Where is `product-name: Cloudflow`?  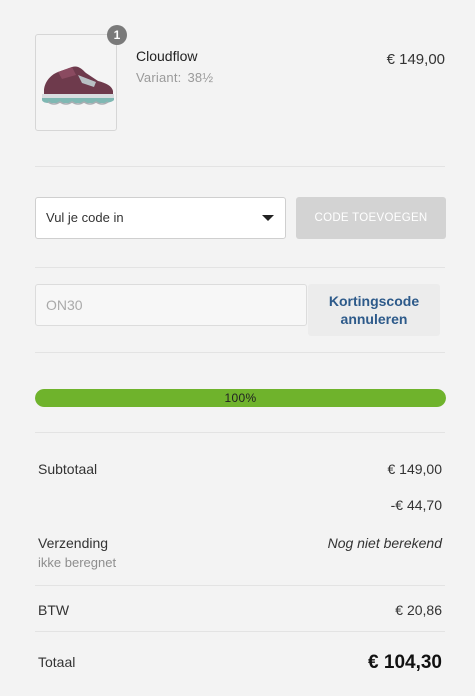 product-name: Cloudflow is located at coordinates (167, 56).